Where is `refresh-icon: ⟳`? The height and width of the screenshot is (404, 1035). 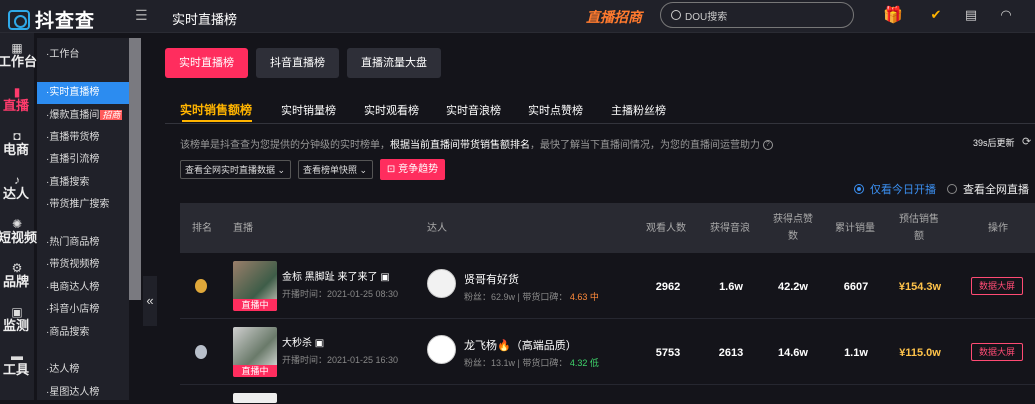
refresh-icon: ⟳ is located at coordinates (1026, 141).